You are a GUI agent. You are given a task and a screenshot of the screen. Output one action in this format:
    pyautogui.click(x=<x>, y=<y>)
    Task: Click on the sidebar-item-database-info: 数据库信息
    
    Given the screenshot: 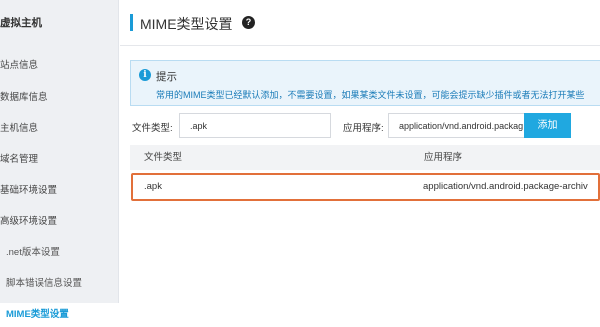 What is the action you would take?
    pyautogui.click(x=59, y=98)
    